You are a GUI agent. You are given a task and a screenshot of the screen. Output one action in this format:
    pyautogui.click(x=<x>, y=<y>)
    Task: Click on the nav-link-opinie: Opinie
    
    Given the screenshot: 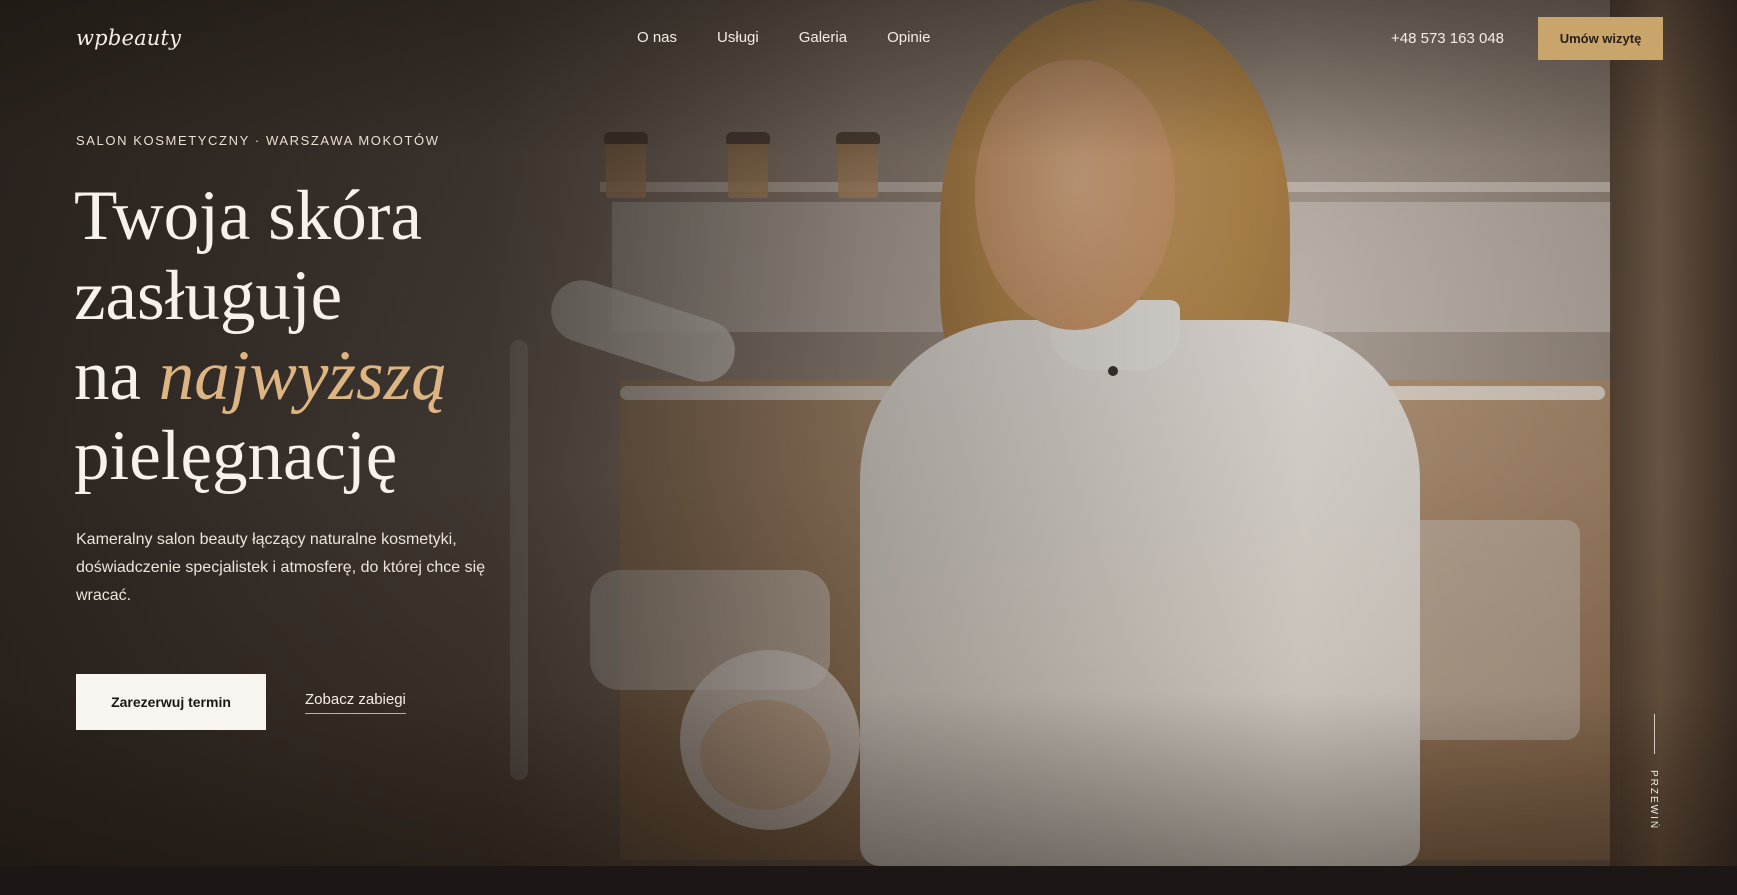 What is the action you would take?
    pyautogui.click(x=908, y=37)
    